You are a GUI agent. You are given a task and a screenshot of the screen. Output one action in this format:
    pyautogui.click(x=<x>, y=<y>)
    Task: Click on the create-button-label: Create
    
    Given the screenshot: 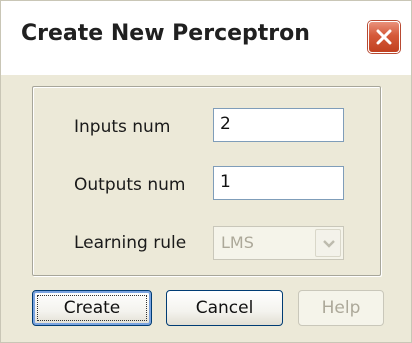 What is the action you would take?
    pyautogui.click(x=92, y=308)
    